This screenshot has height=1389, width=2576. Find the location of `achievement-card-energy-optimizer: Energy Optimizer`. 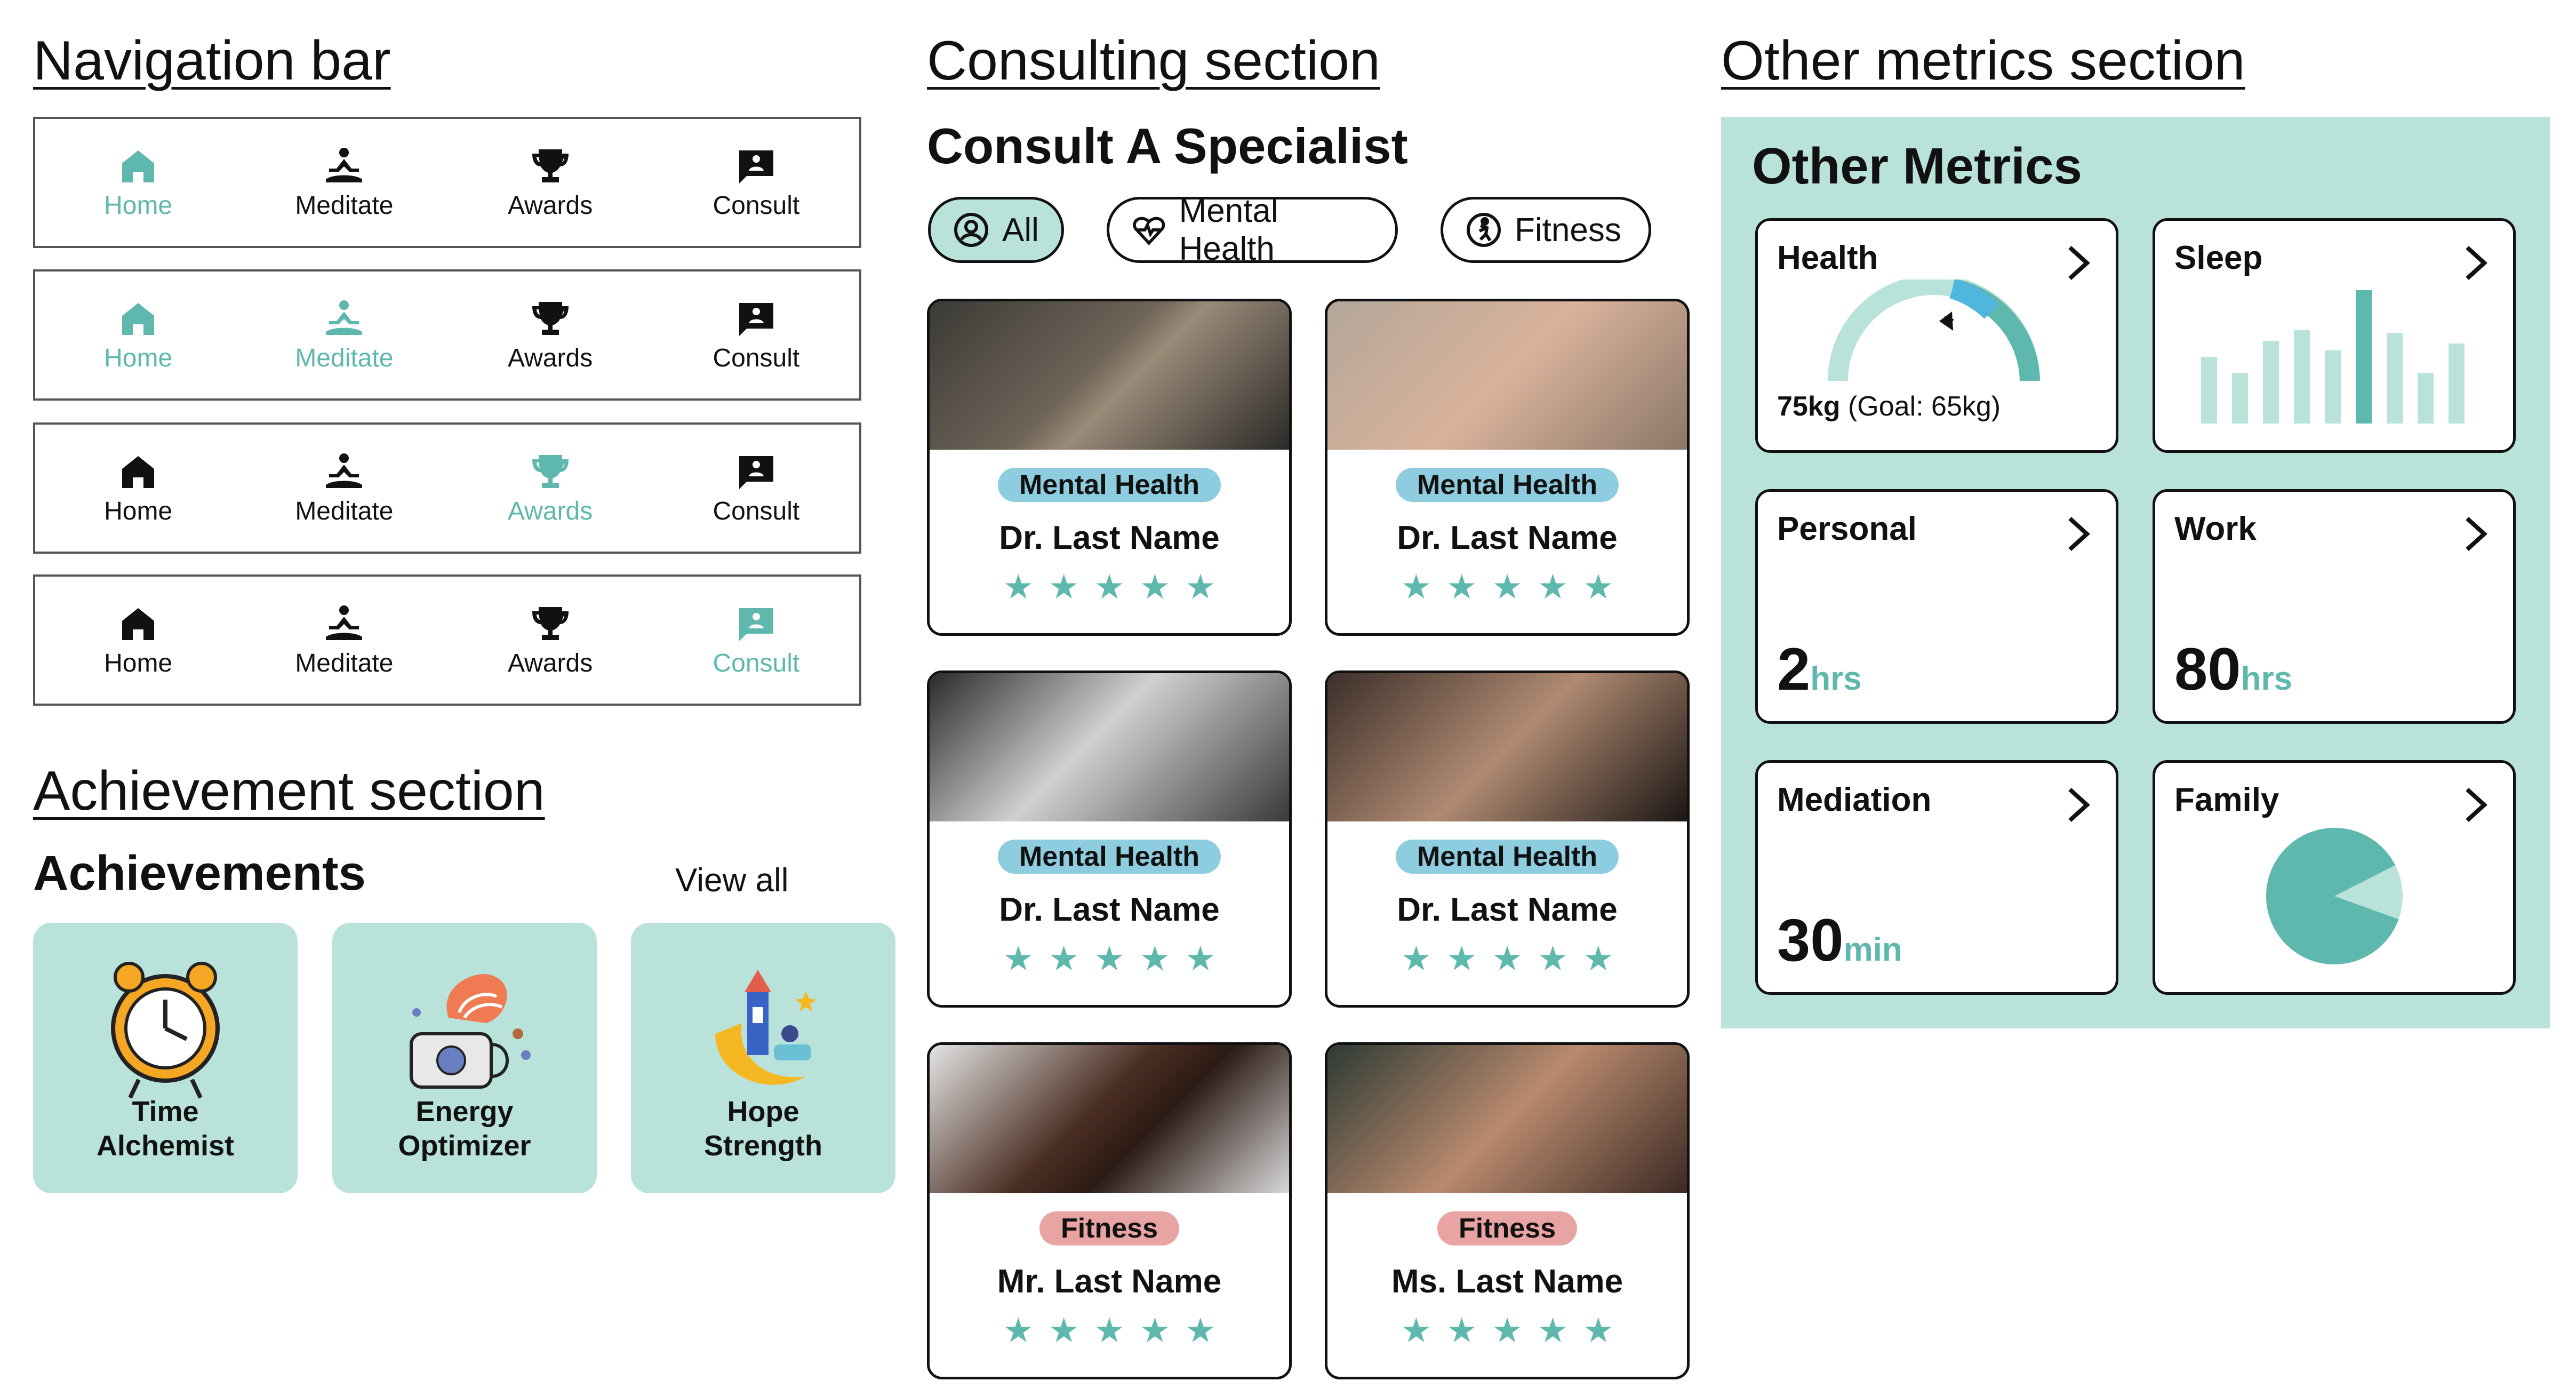

achievement-card-energy-optimizer: Energy Optimizer is located at coordinates (464, 1058).